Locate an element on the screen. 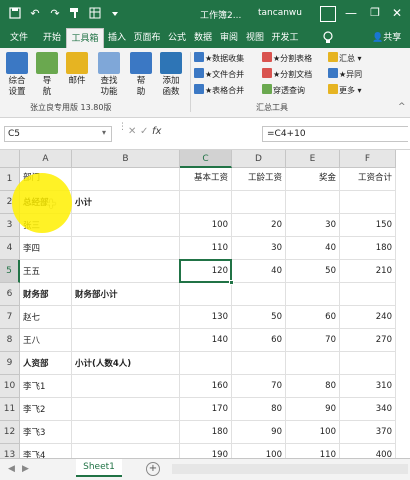  table-merge-button: ★表格合并 is located at coordinates (219, 90).